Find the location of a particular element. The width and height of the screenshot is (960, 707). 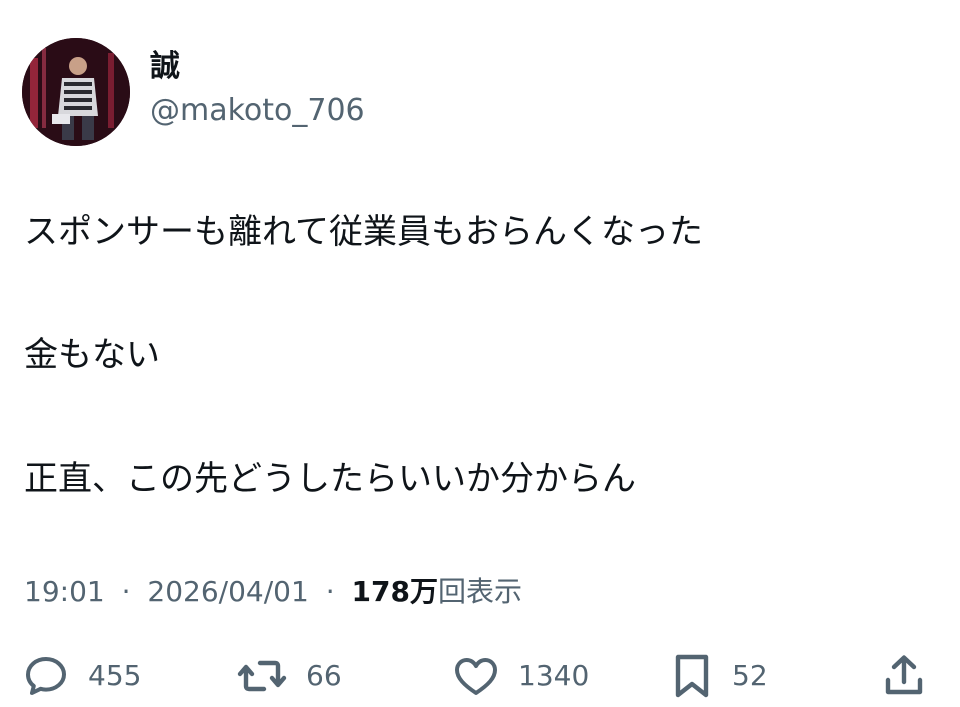

like-count: 1340 is located at coordinates (554, 675).